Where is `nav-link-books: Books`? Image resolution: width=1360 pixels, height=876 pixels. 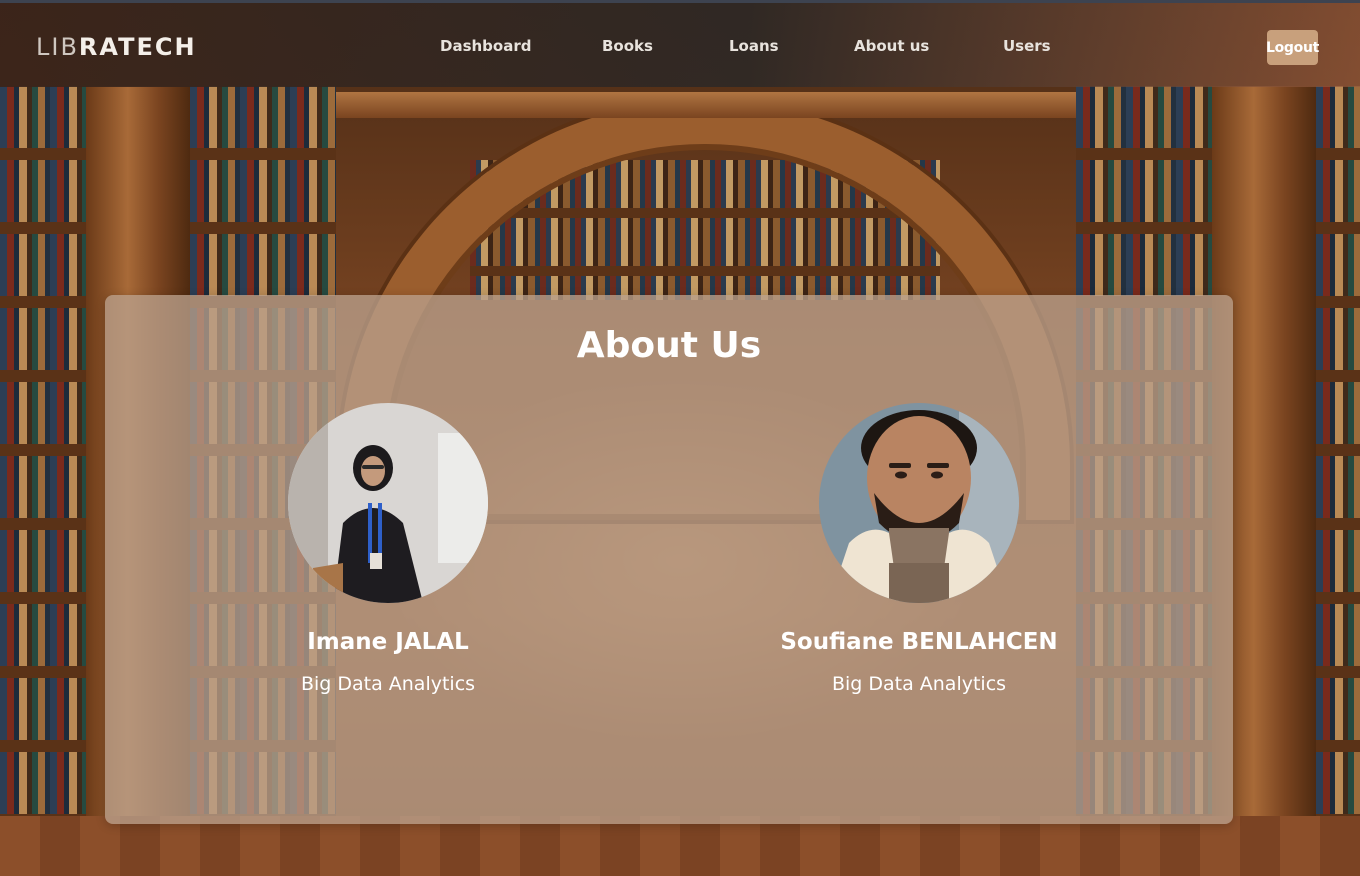 nav-link-books: Books is located at coordinates (627, 46).